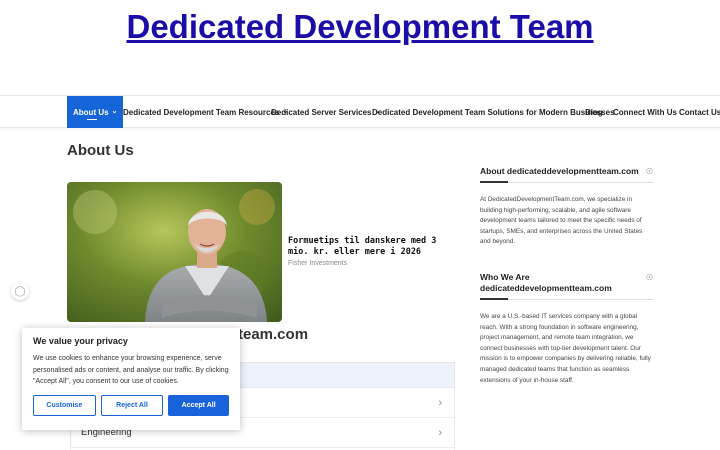 The height and width of the screenshot is (450, 720). I want to click on nav-label: Blog, so click(594, 112).